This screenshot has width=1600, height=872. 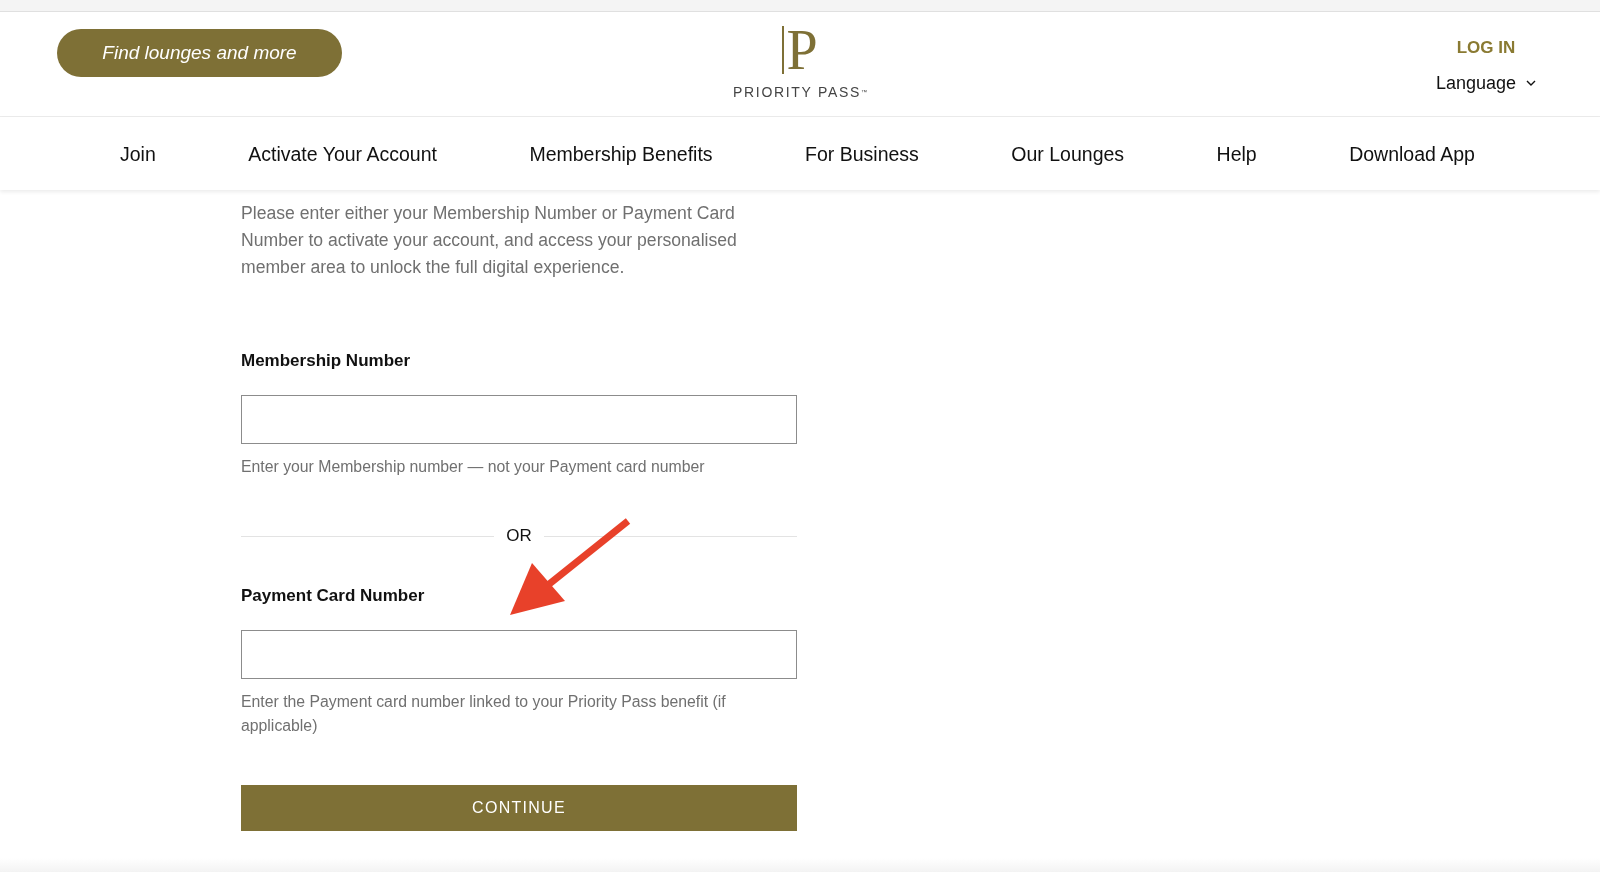 What do you see at coordinates (333, 596) in the screenshot?
I see `field-label: Payment Card Number` at bounding box center [333, 596].